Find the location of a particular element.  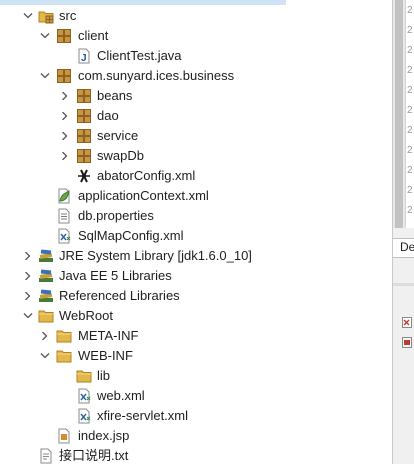

tab-de-label: De is located at coordinates (407, 247).